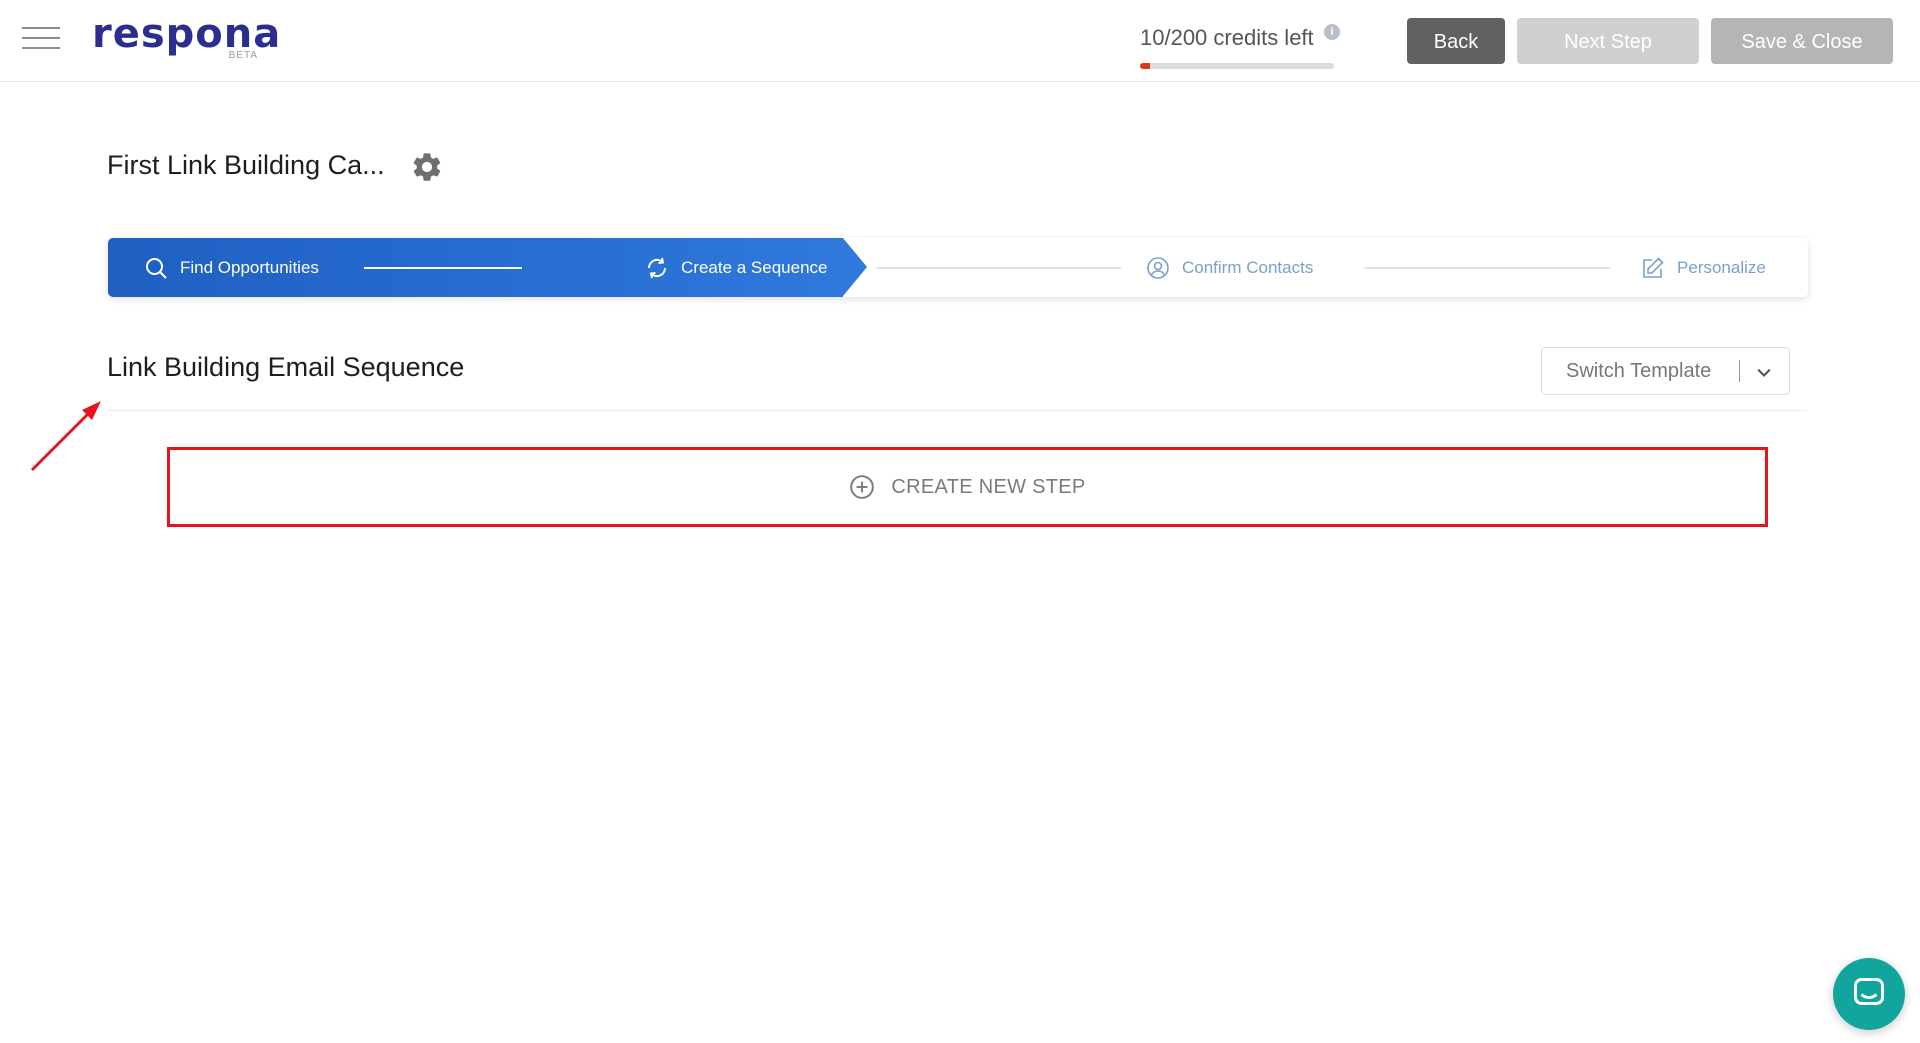  I want to click on logo: respona BETA, so click(186, 38).